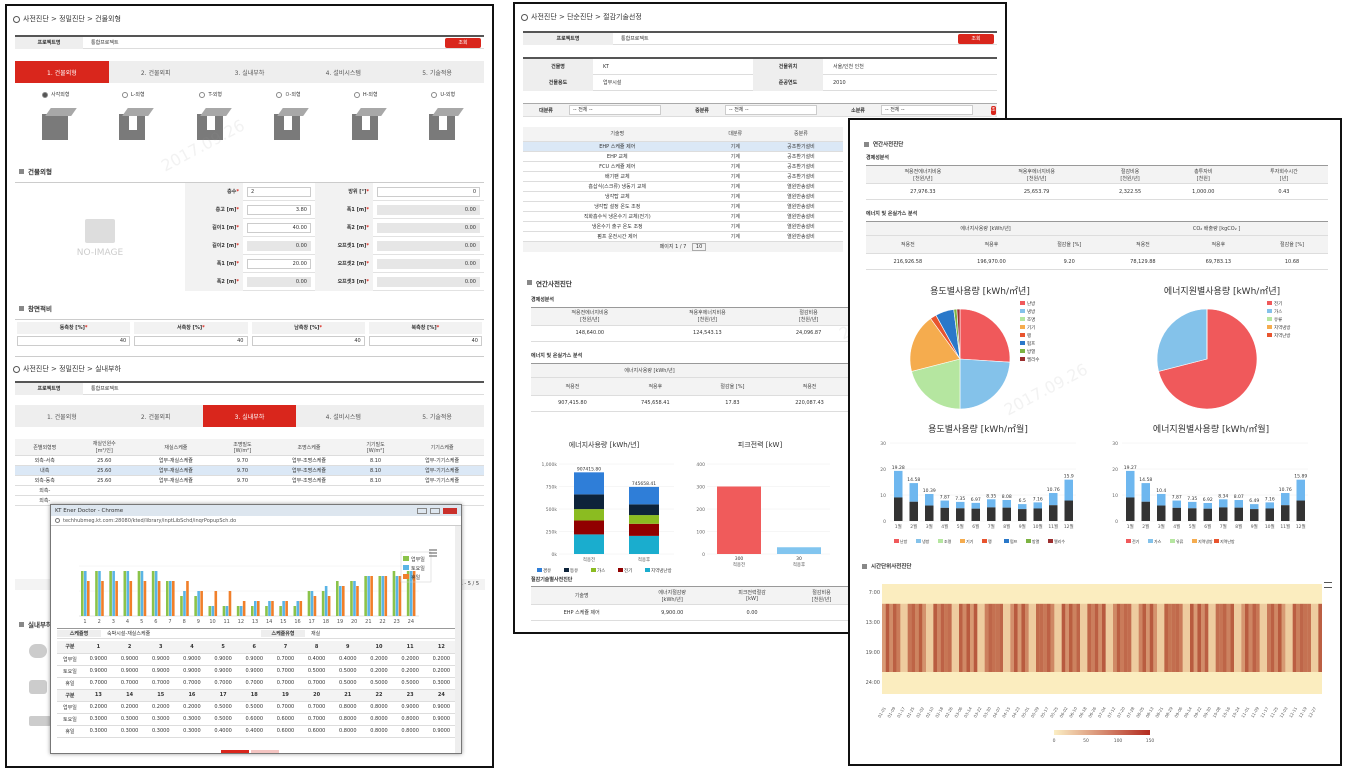  What do you see at coordinates (683, 146) in the screenshot?
I see `table-row: EHP 스케쥴 제어 기계 공조환기설비` at bounding box center [683, 146].